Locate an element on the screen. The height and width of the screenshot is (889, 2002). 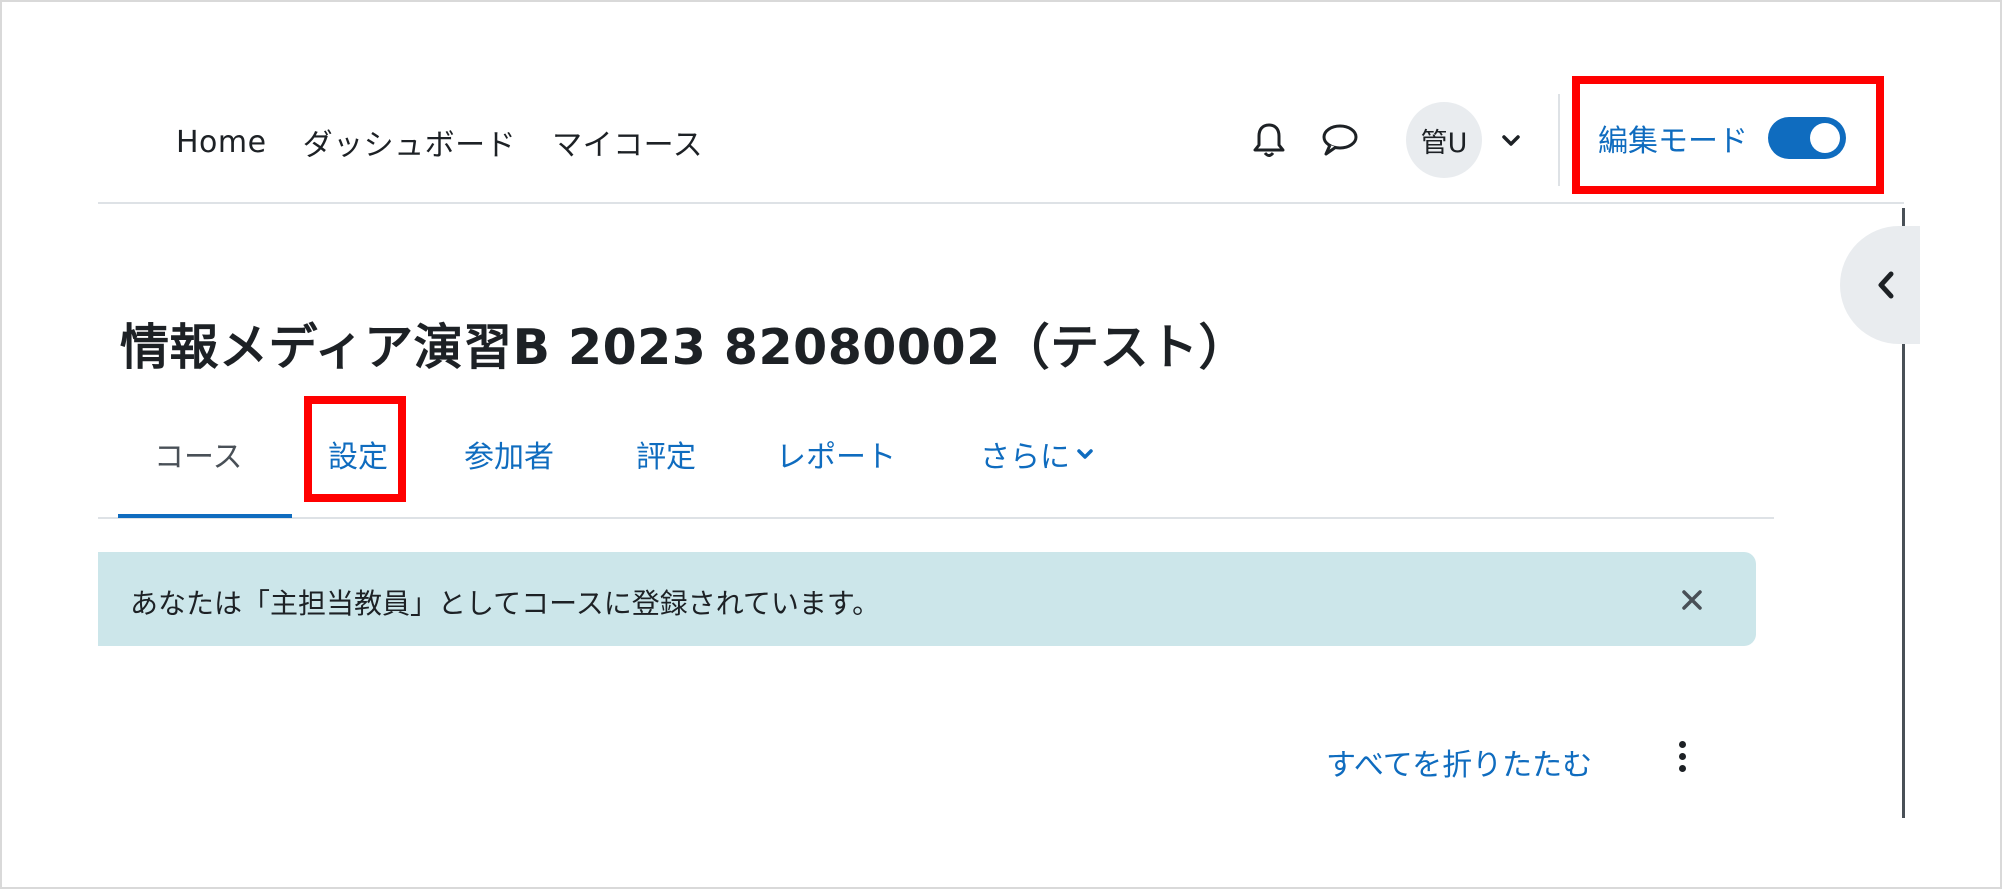
enrolment-info-alert: あなたは「主担当教員」としてコースに登録されています。 is located at coordinates (927, 599).